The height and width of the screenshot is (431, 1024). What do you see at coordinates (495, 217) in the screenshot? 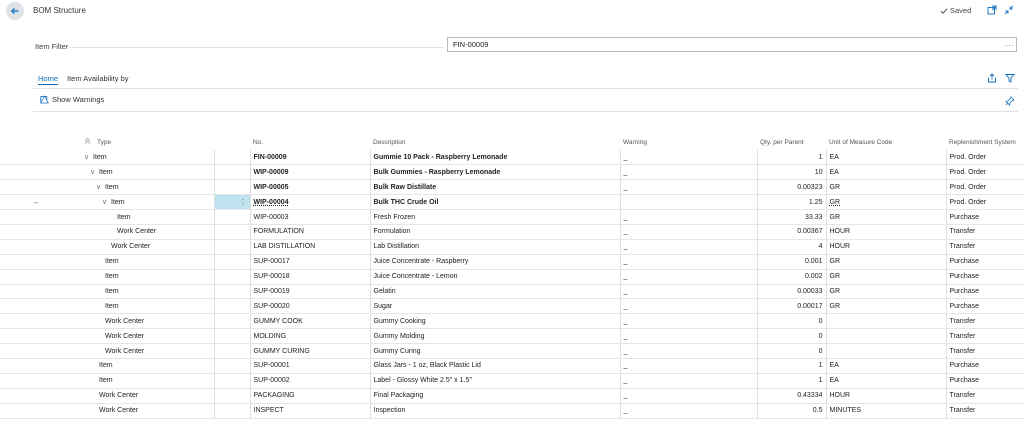
I see `cell-description: Fresh Frozen` at bounding box center [495, 217].